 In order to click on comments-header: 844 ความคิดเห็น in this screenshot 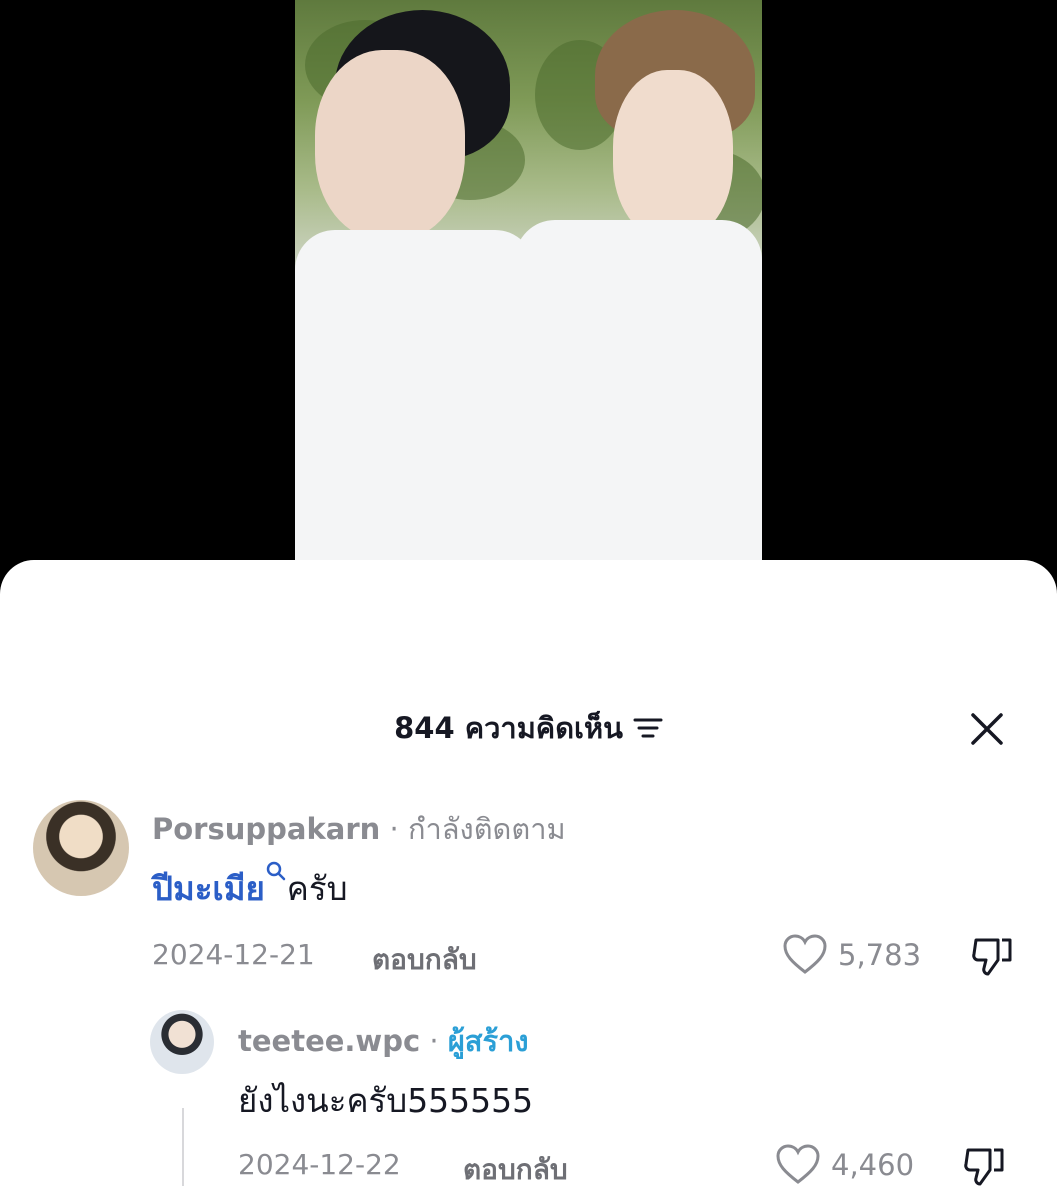, I will do `click(528, 728)`.